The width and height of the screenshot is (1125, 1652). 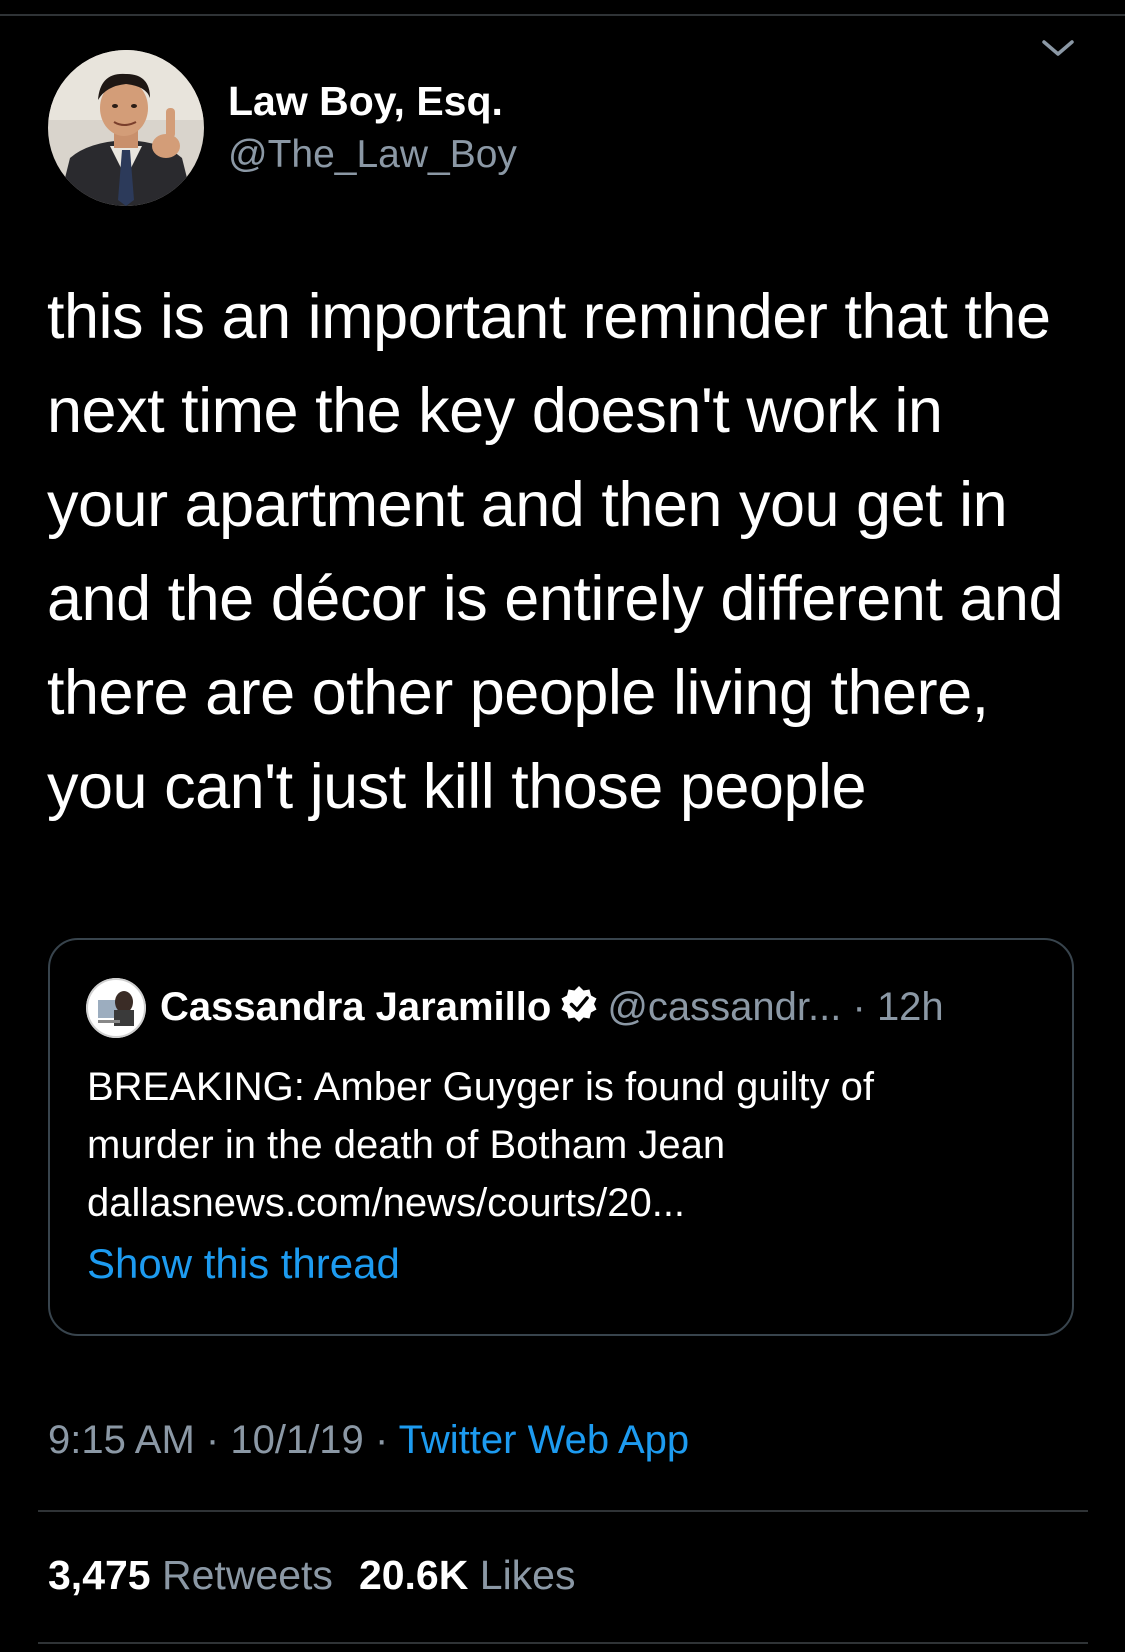 I want to click on tweet-text-line: next time the key doesn't work in, so click(x=495, y=411).